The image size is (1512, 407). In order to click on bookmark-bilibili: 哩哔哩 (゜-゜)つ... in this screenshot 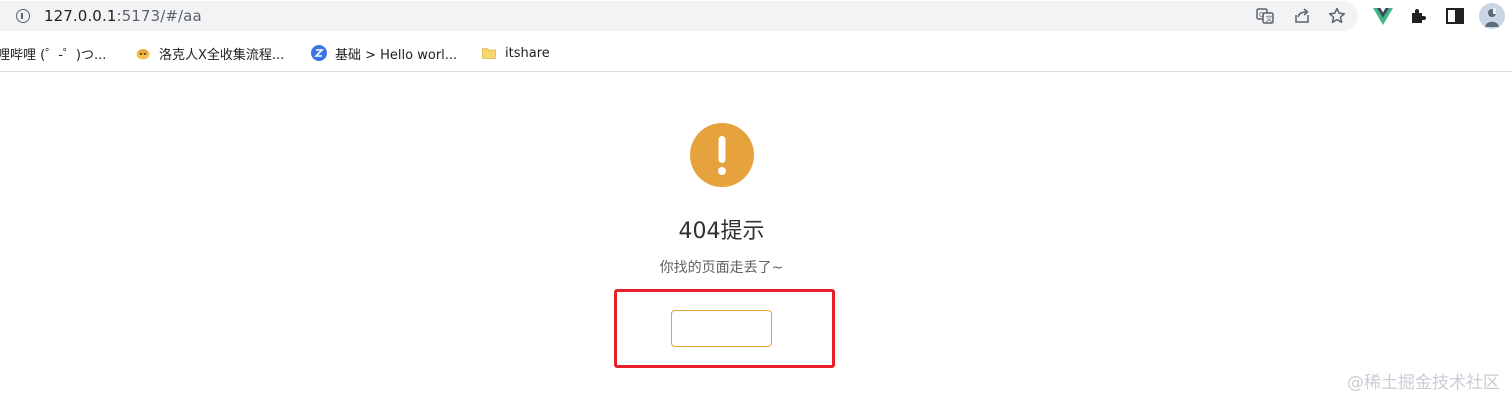, I will do `click(53, 53)`.